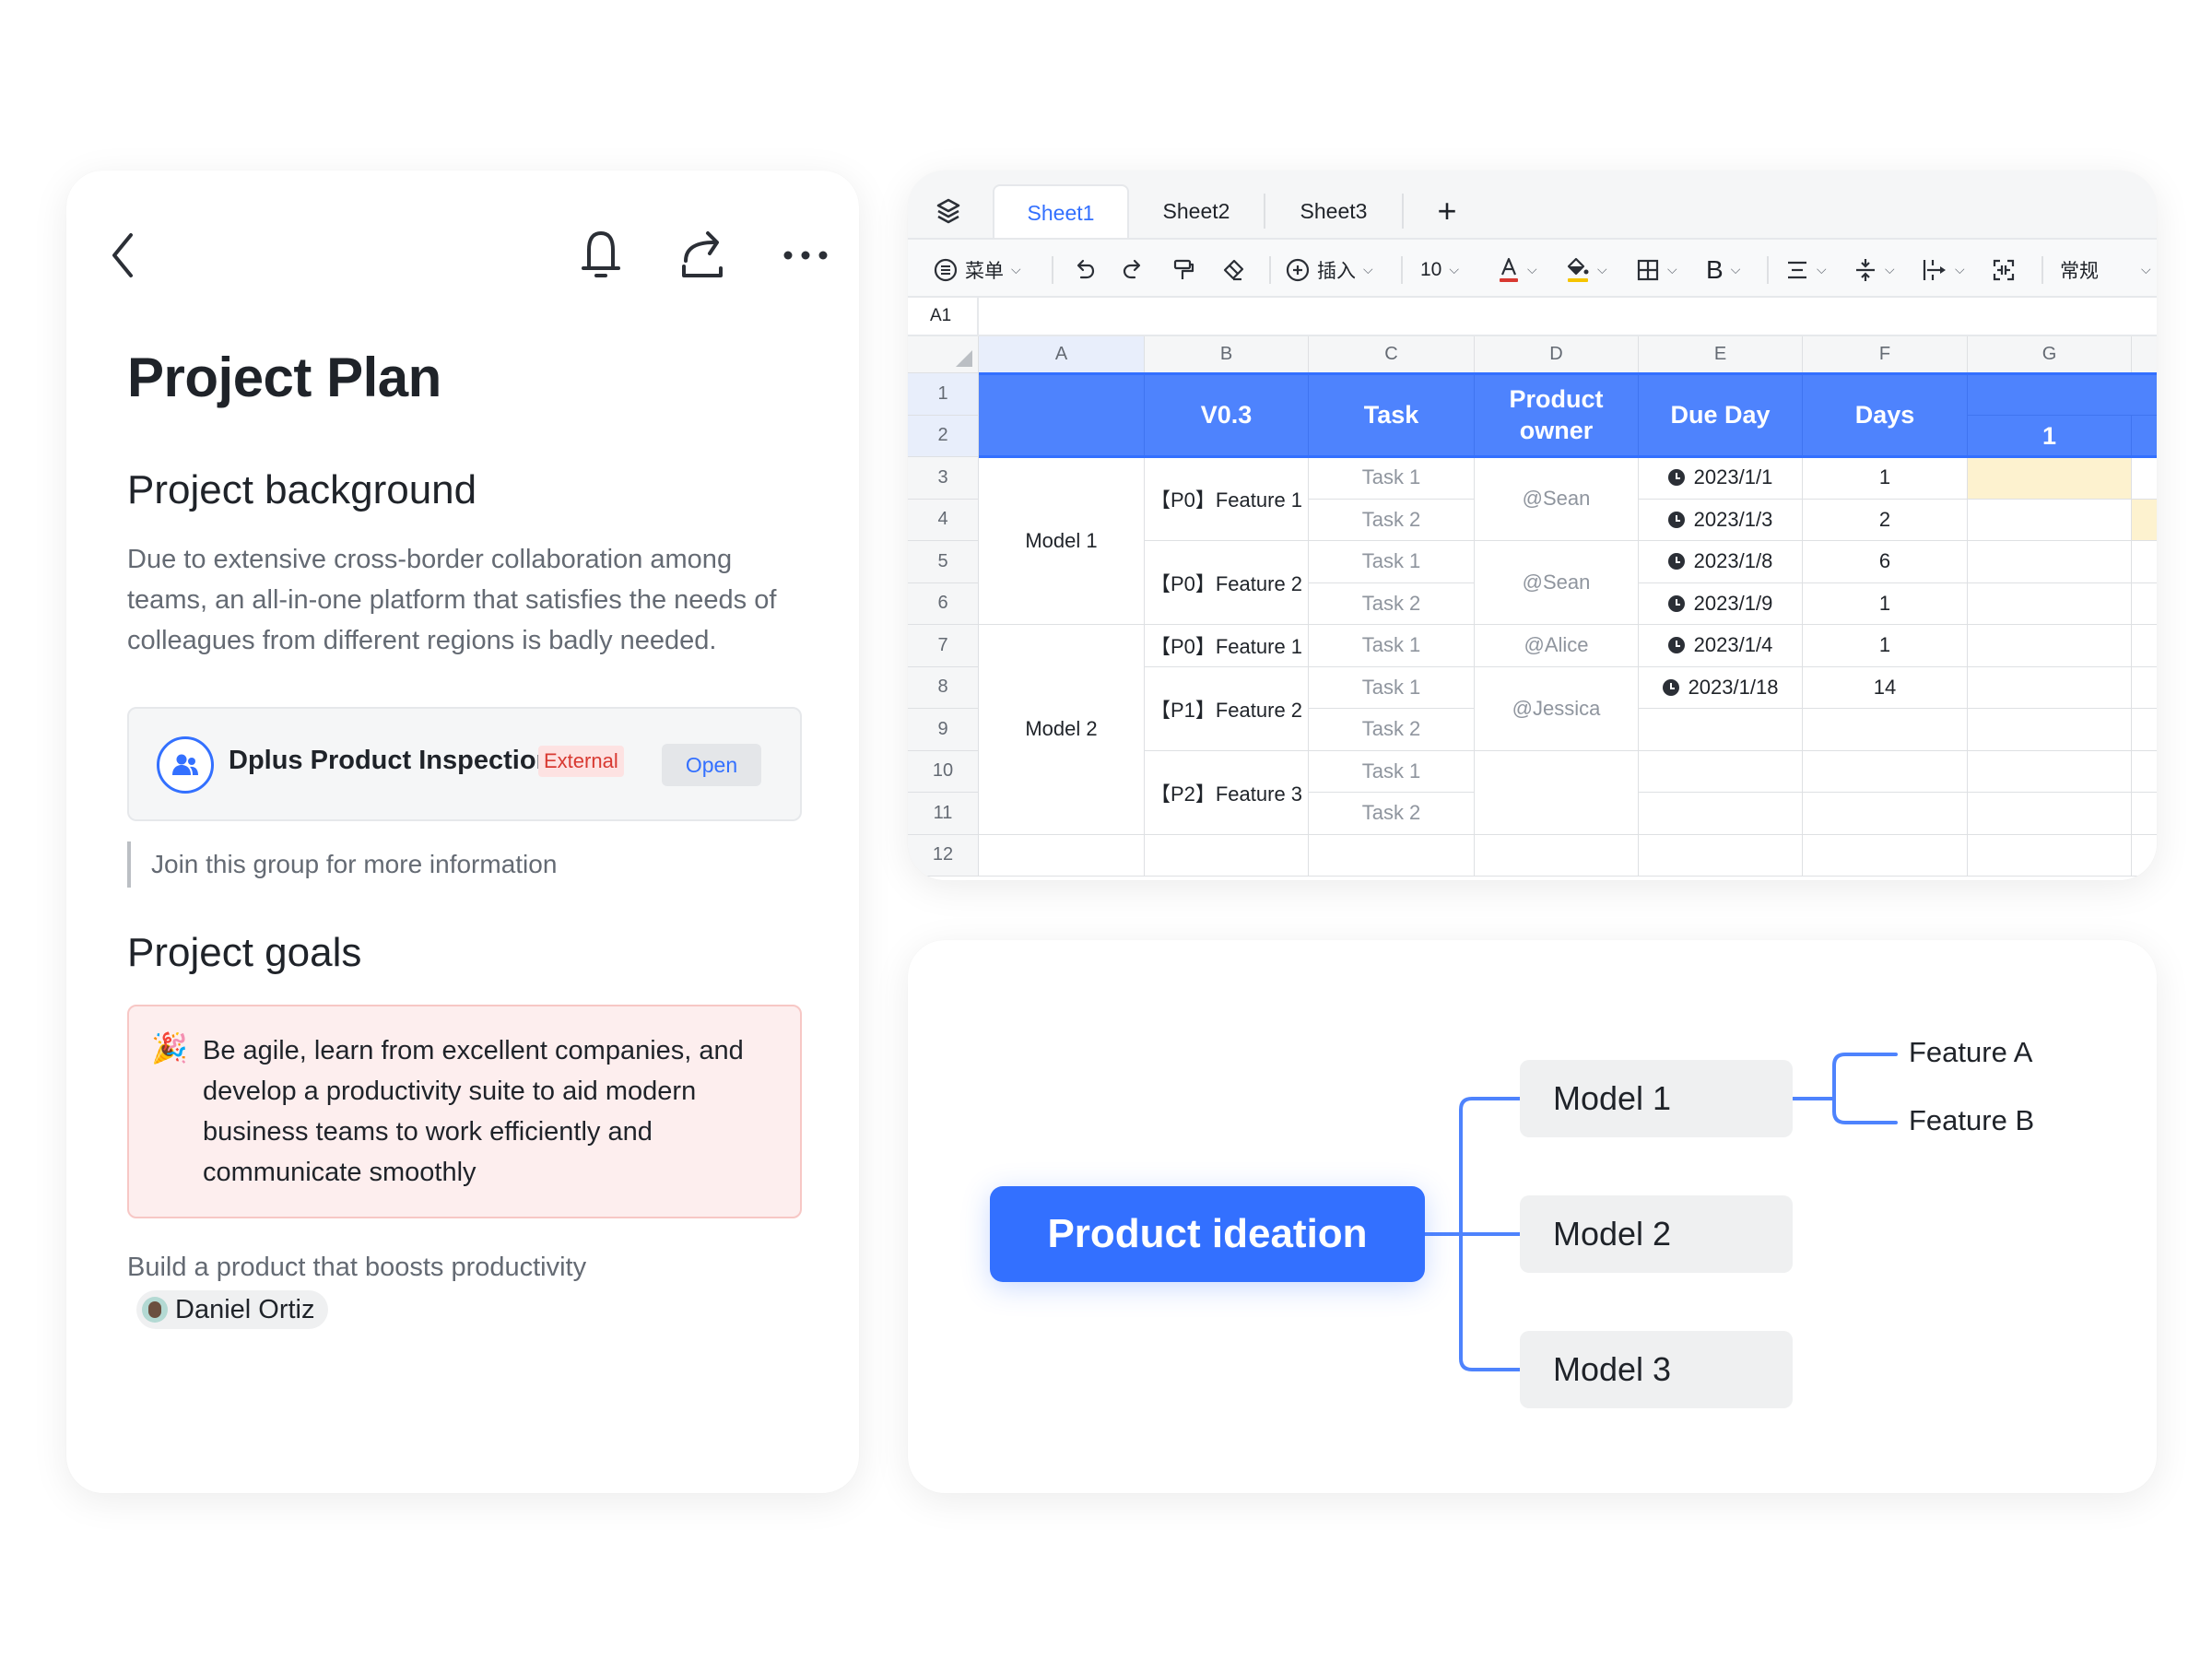 This screenshot has height=1659, width=2212. Describe the element at coordinates (1721, 520) in the screenshot. I see `cell-due-date: 2023/1/3` at that location.